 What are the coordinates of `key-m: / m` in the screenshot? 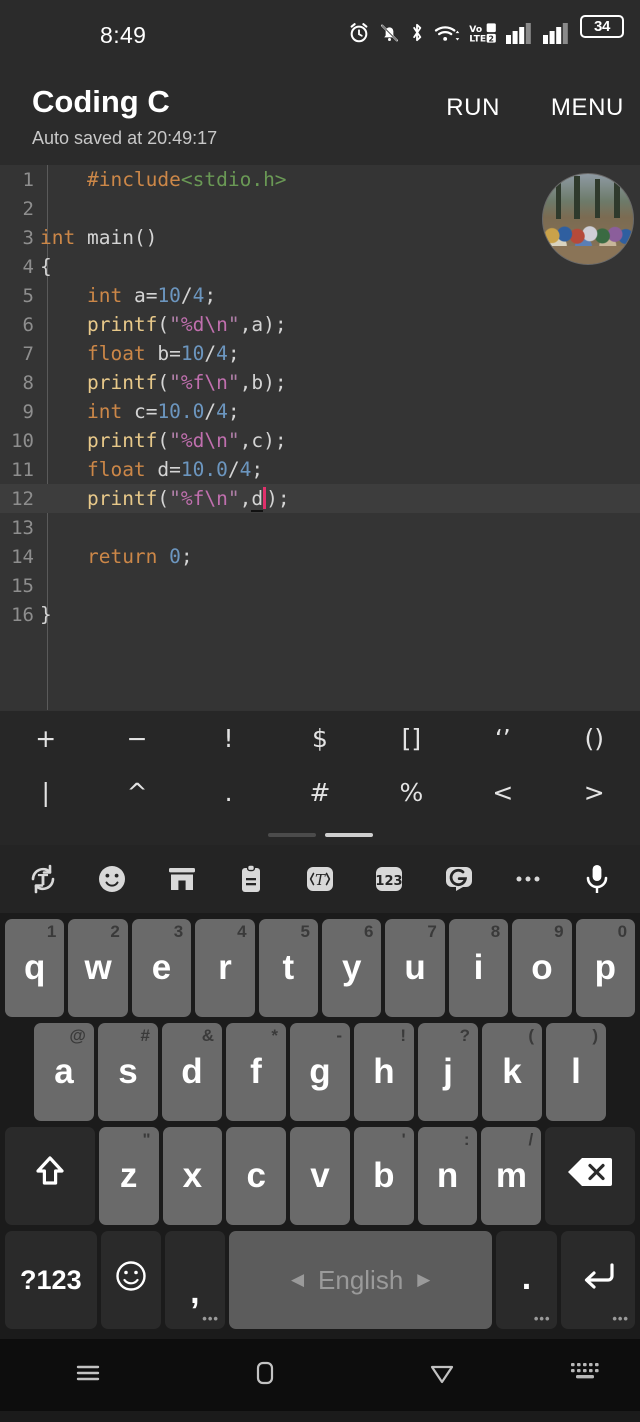 It's located at (511, 1176).